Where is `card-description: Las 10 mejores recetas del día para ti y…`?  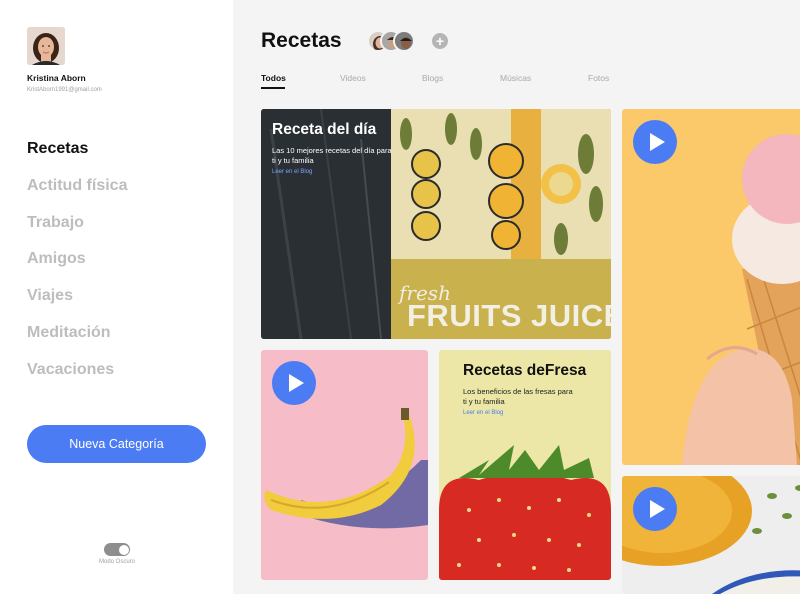 card-description: Las 10 mejores recetas del día para ti y… is located at coordinates (332, 155).